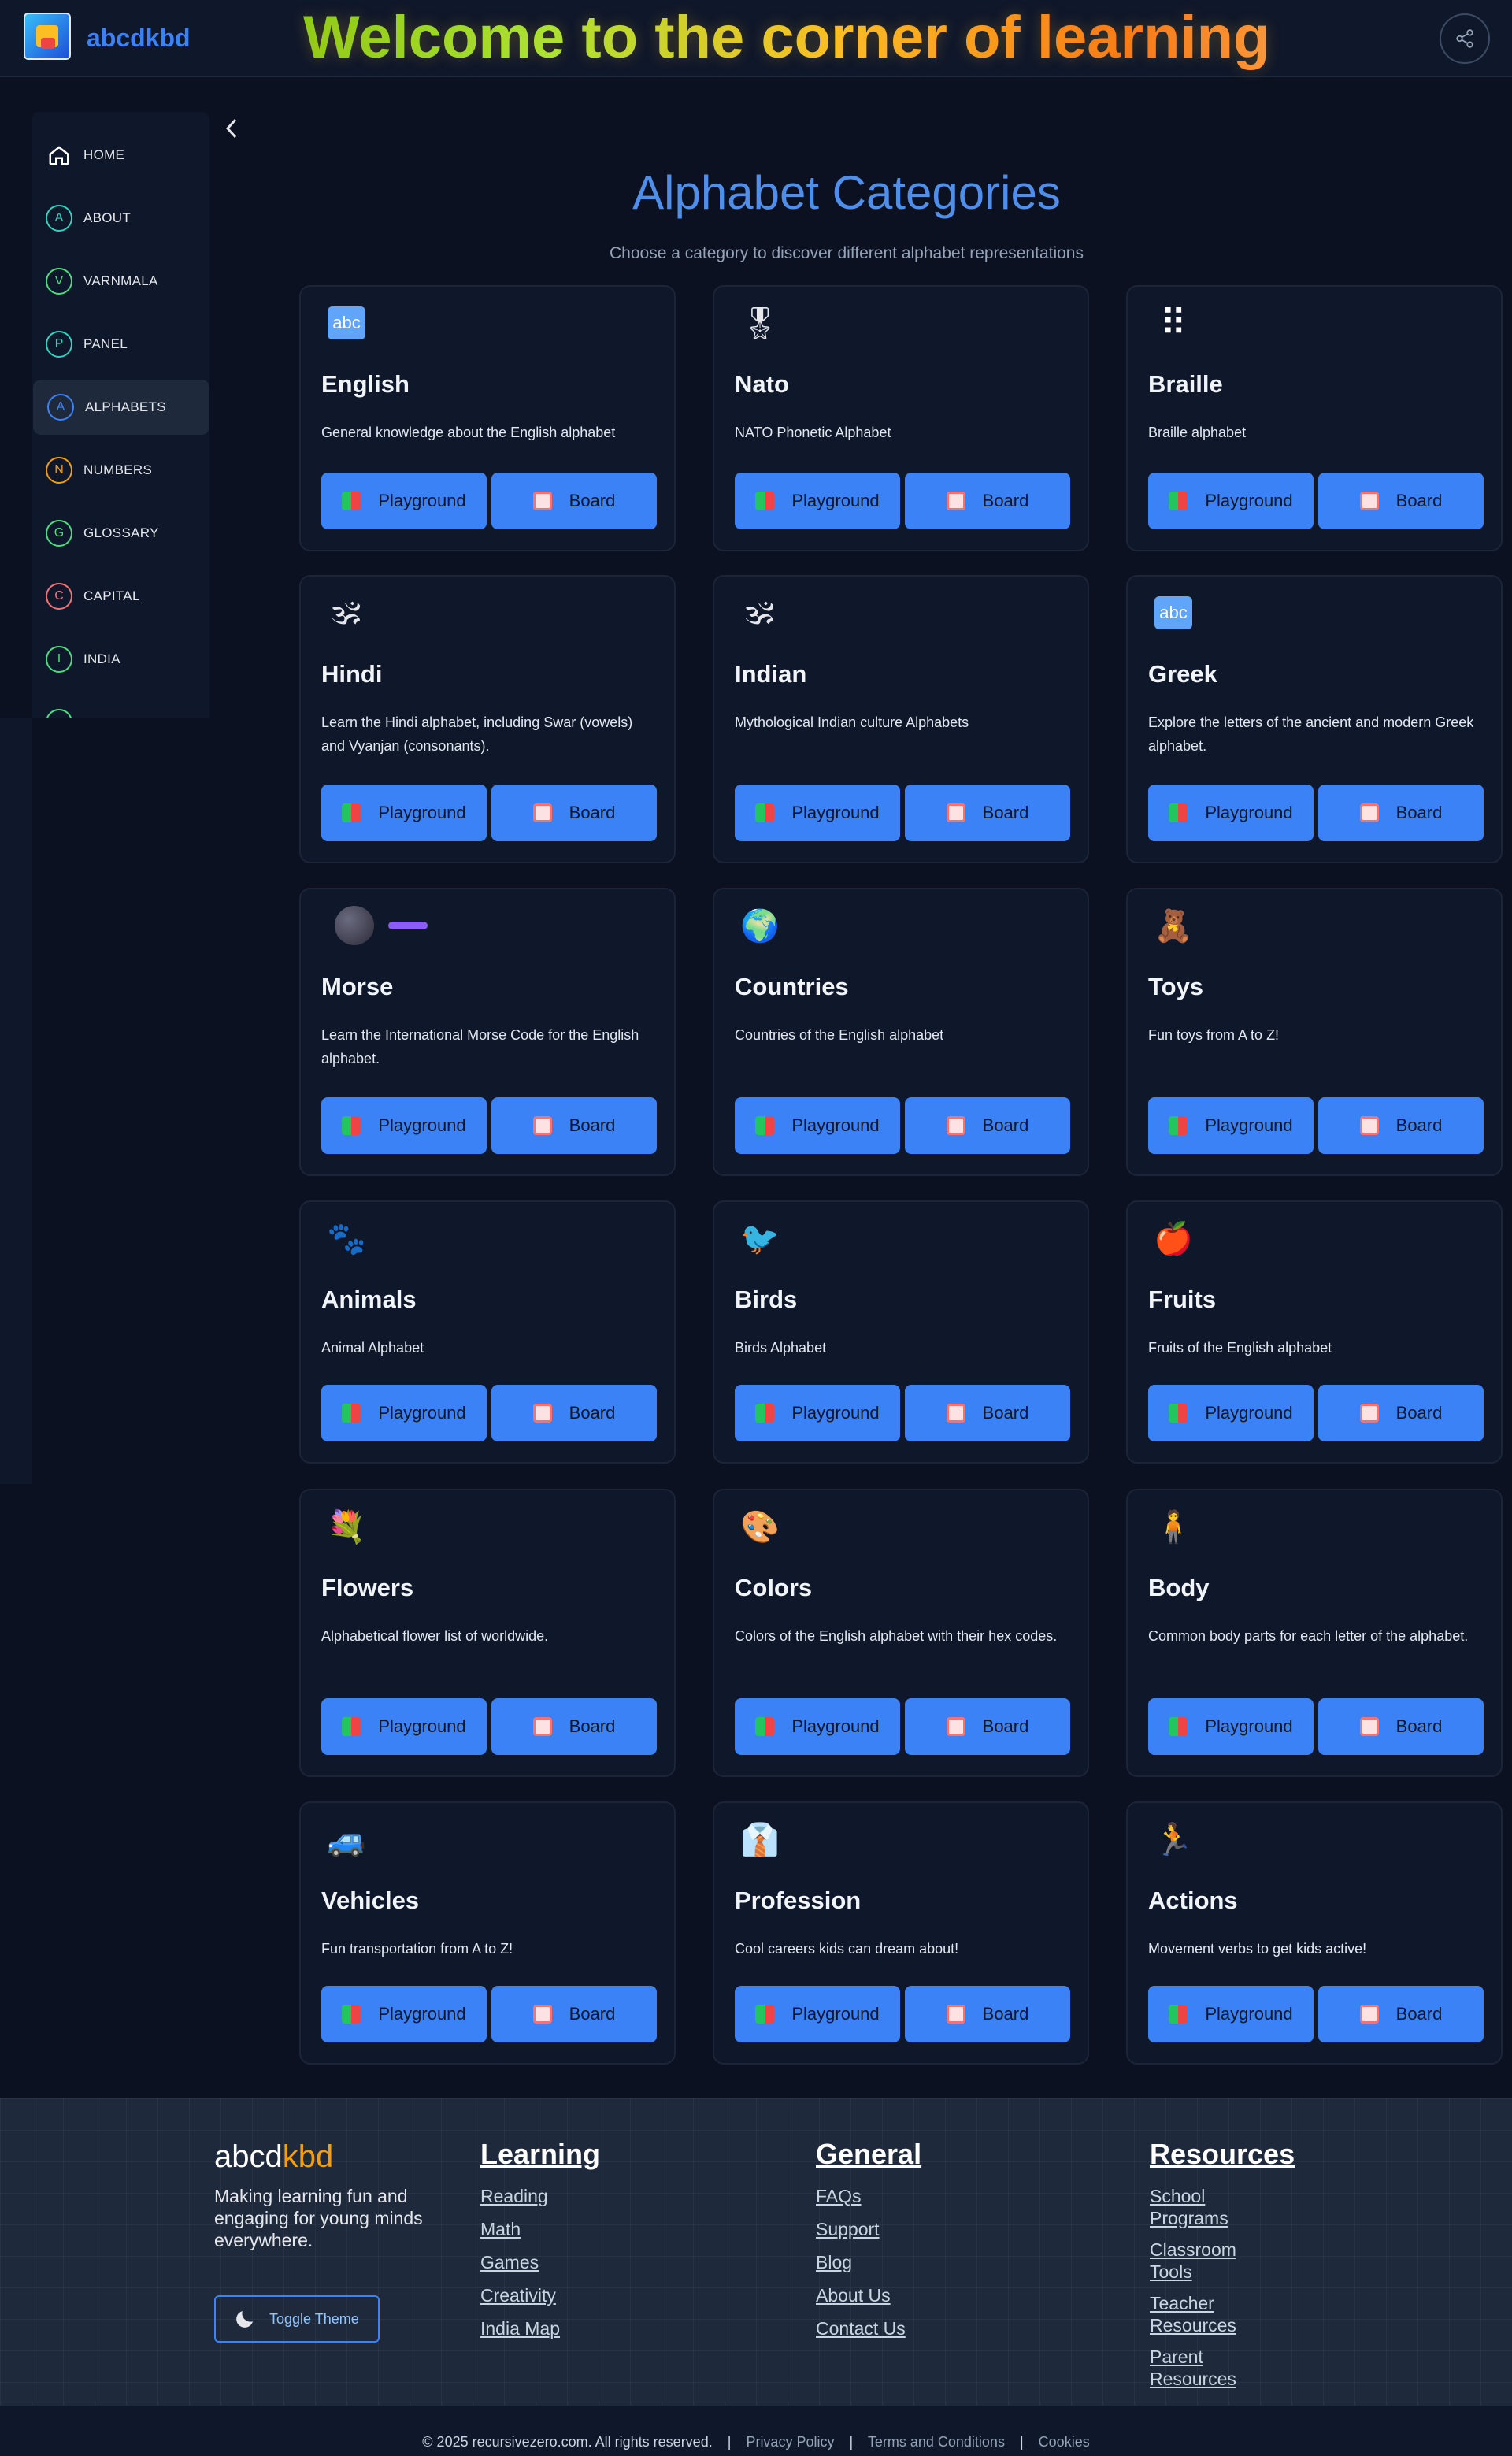 The image size is (1512, 2456). Describe the element at coordinates (1182, 674) in the screenshot. I see `card-title: Greek` at that location.